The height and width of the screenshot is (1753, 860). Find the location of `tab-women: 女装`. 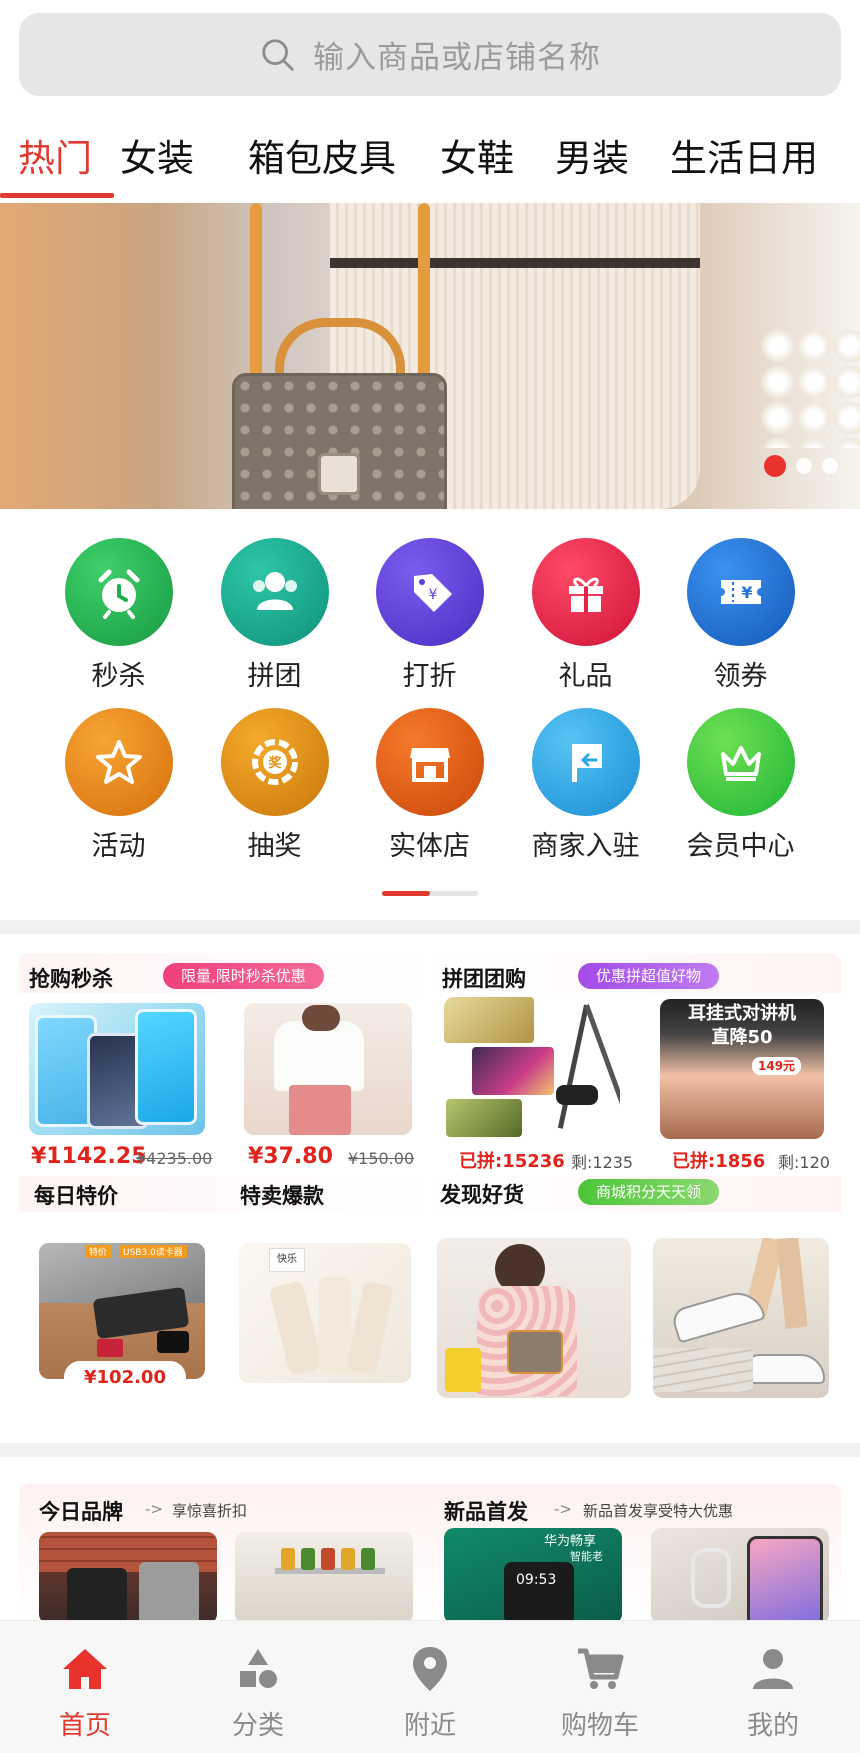

tab-women: 女装 is located at coordinates (157, 155).